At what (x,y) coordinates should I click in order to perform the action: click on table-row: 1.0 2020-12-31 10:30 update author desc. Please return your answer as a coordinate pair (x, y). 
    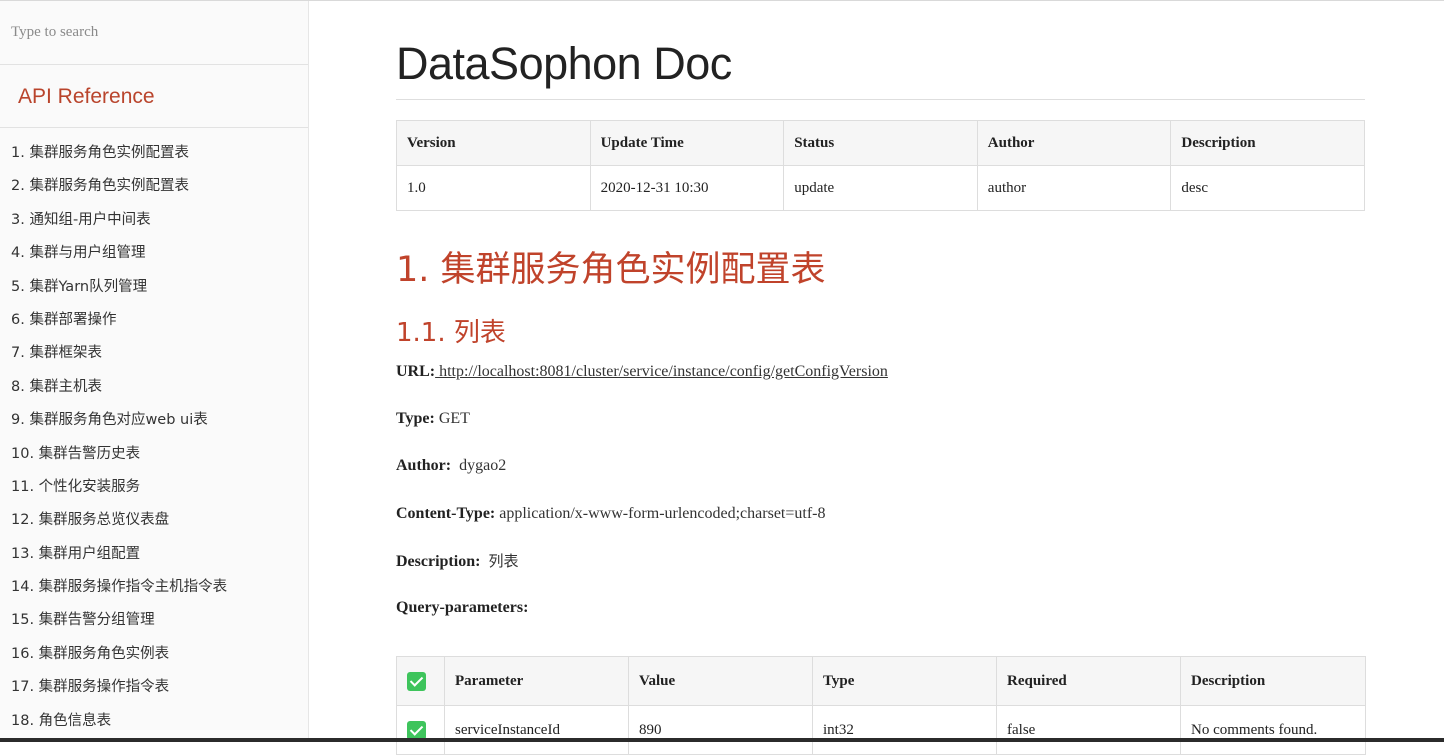
    Looking at the image, I should click on (880, 188).